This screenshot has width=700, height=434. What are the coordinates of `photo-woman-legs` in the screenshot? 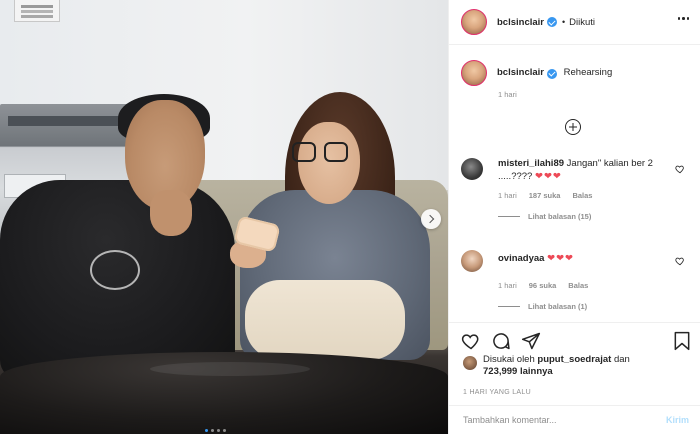 It's located at (325, 320).